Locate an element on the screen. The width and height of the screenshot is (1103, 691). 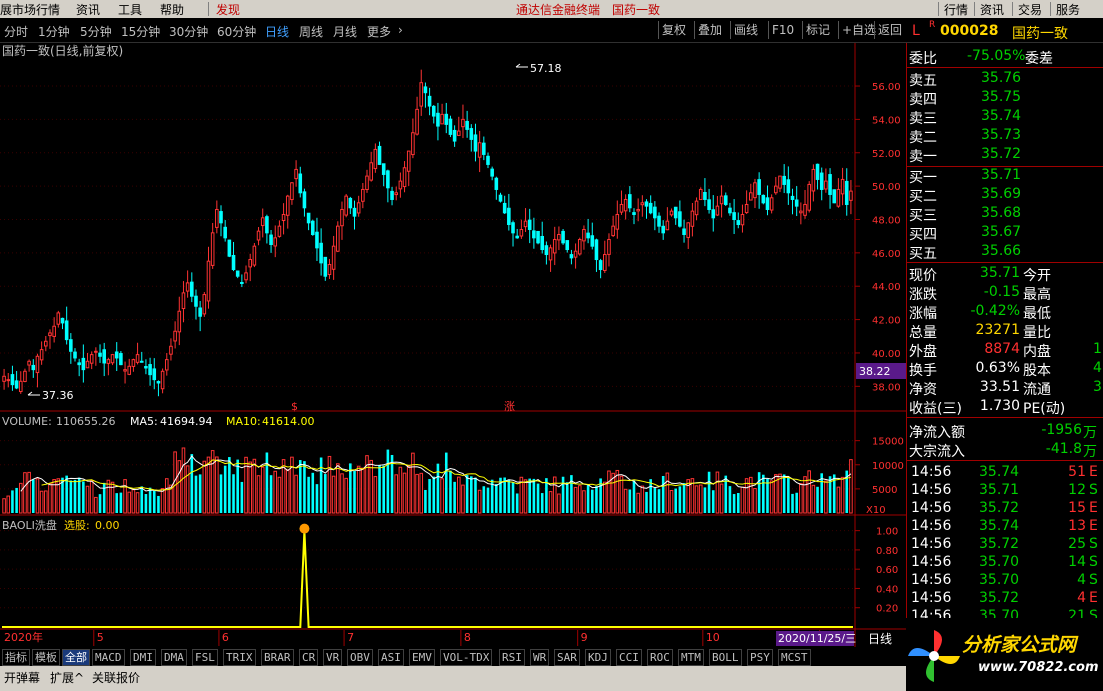
period-tab: 月线 is located at coordinates (345, 31).